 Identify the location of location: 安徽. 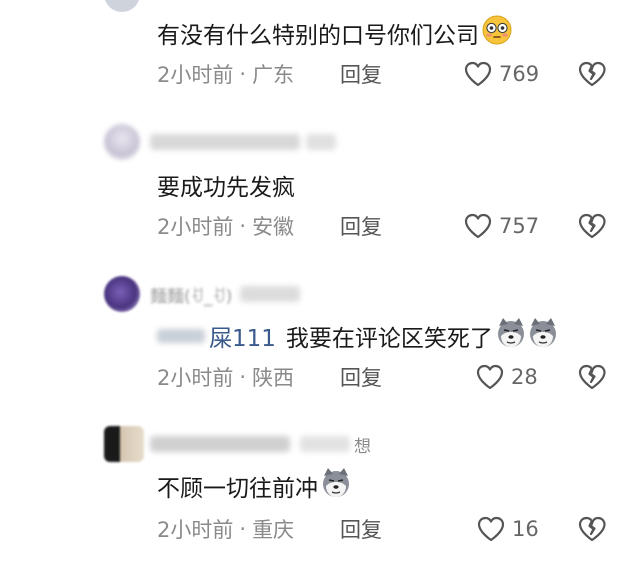
(273, 227).